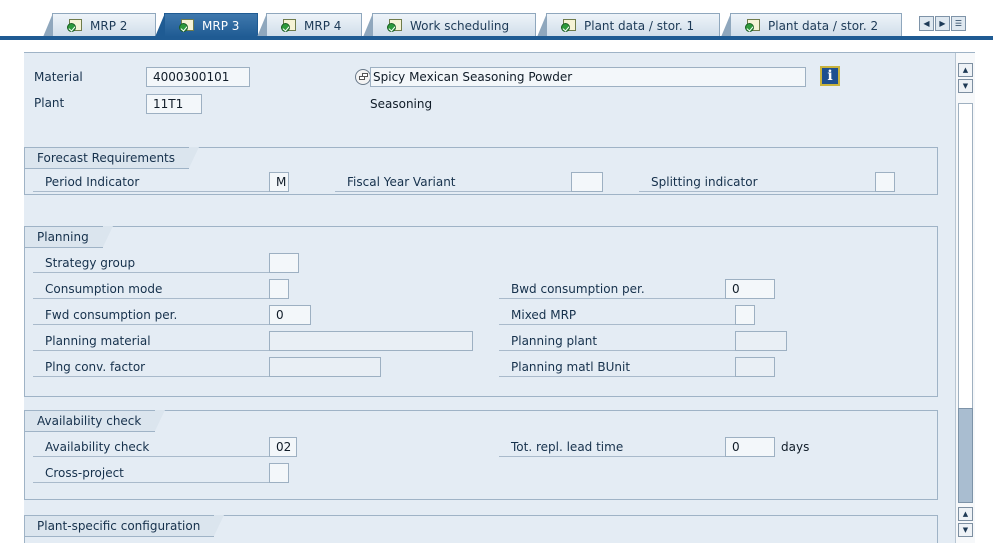 The height and width of the screenshot is (543, 993). Describe the element at coordinates (174, 104) in the screenshot. I see `plant-field: 11T1` at that location.